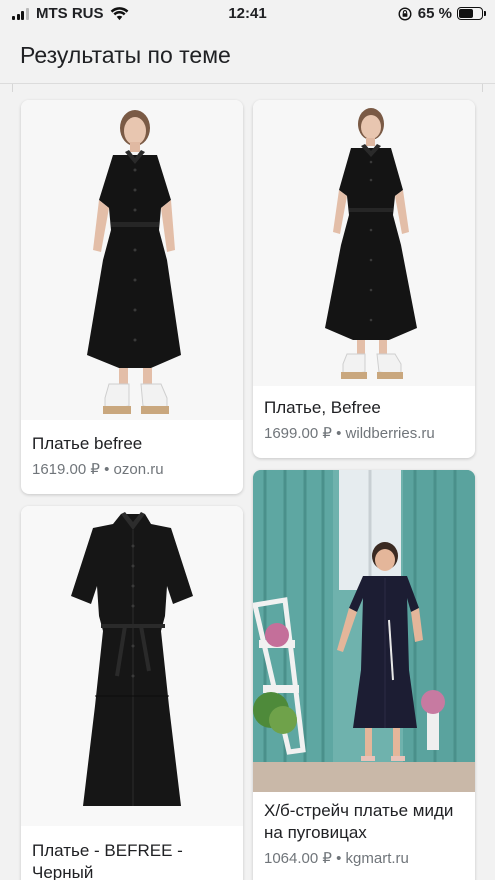 Image resolution: width=495 pixels, height=880 pixels. What do you see at coordinates (247, 88) in the screenshot?
I see `grid-top-edge` at bounding box center [247, 88].